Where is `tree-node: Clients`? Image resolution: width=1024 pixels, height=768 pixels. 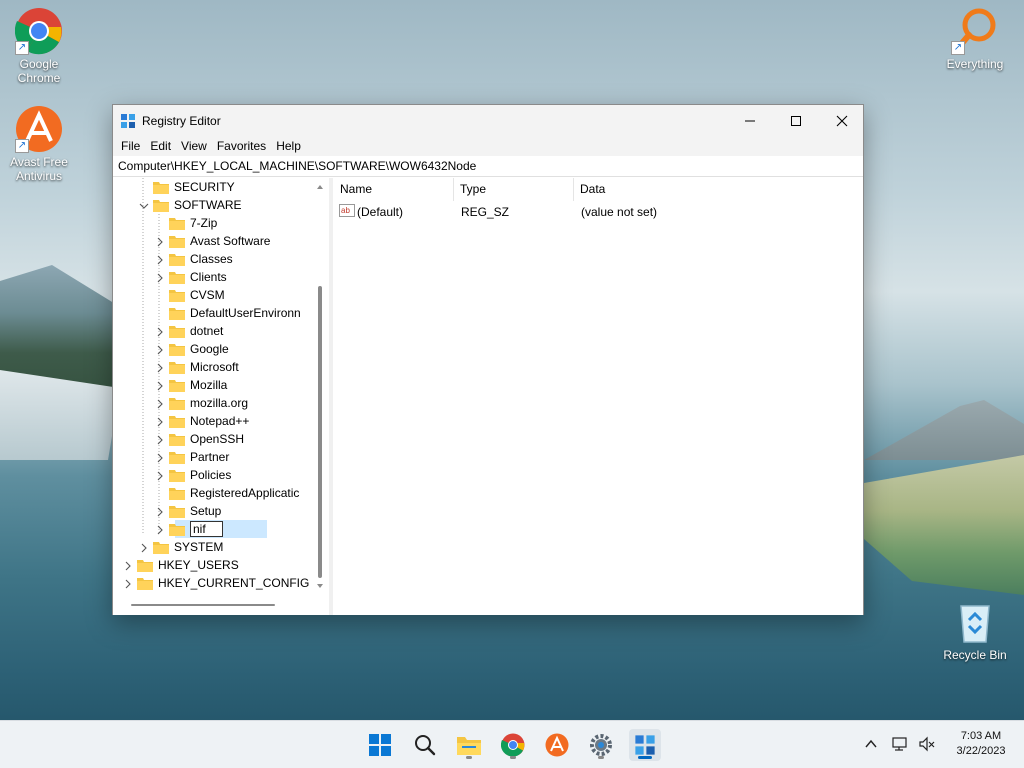
tree-node: Clients is located at coordinates (191, 277).